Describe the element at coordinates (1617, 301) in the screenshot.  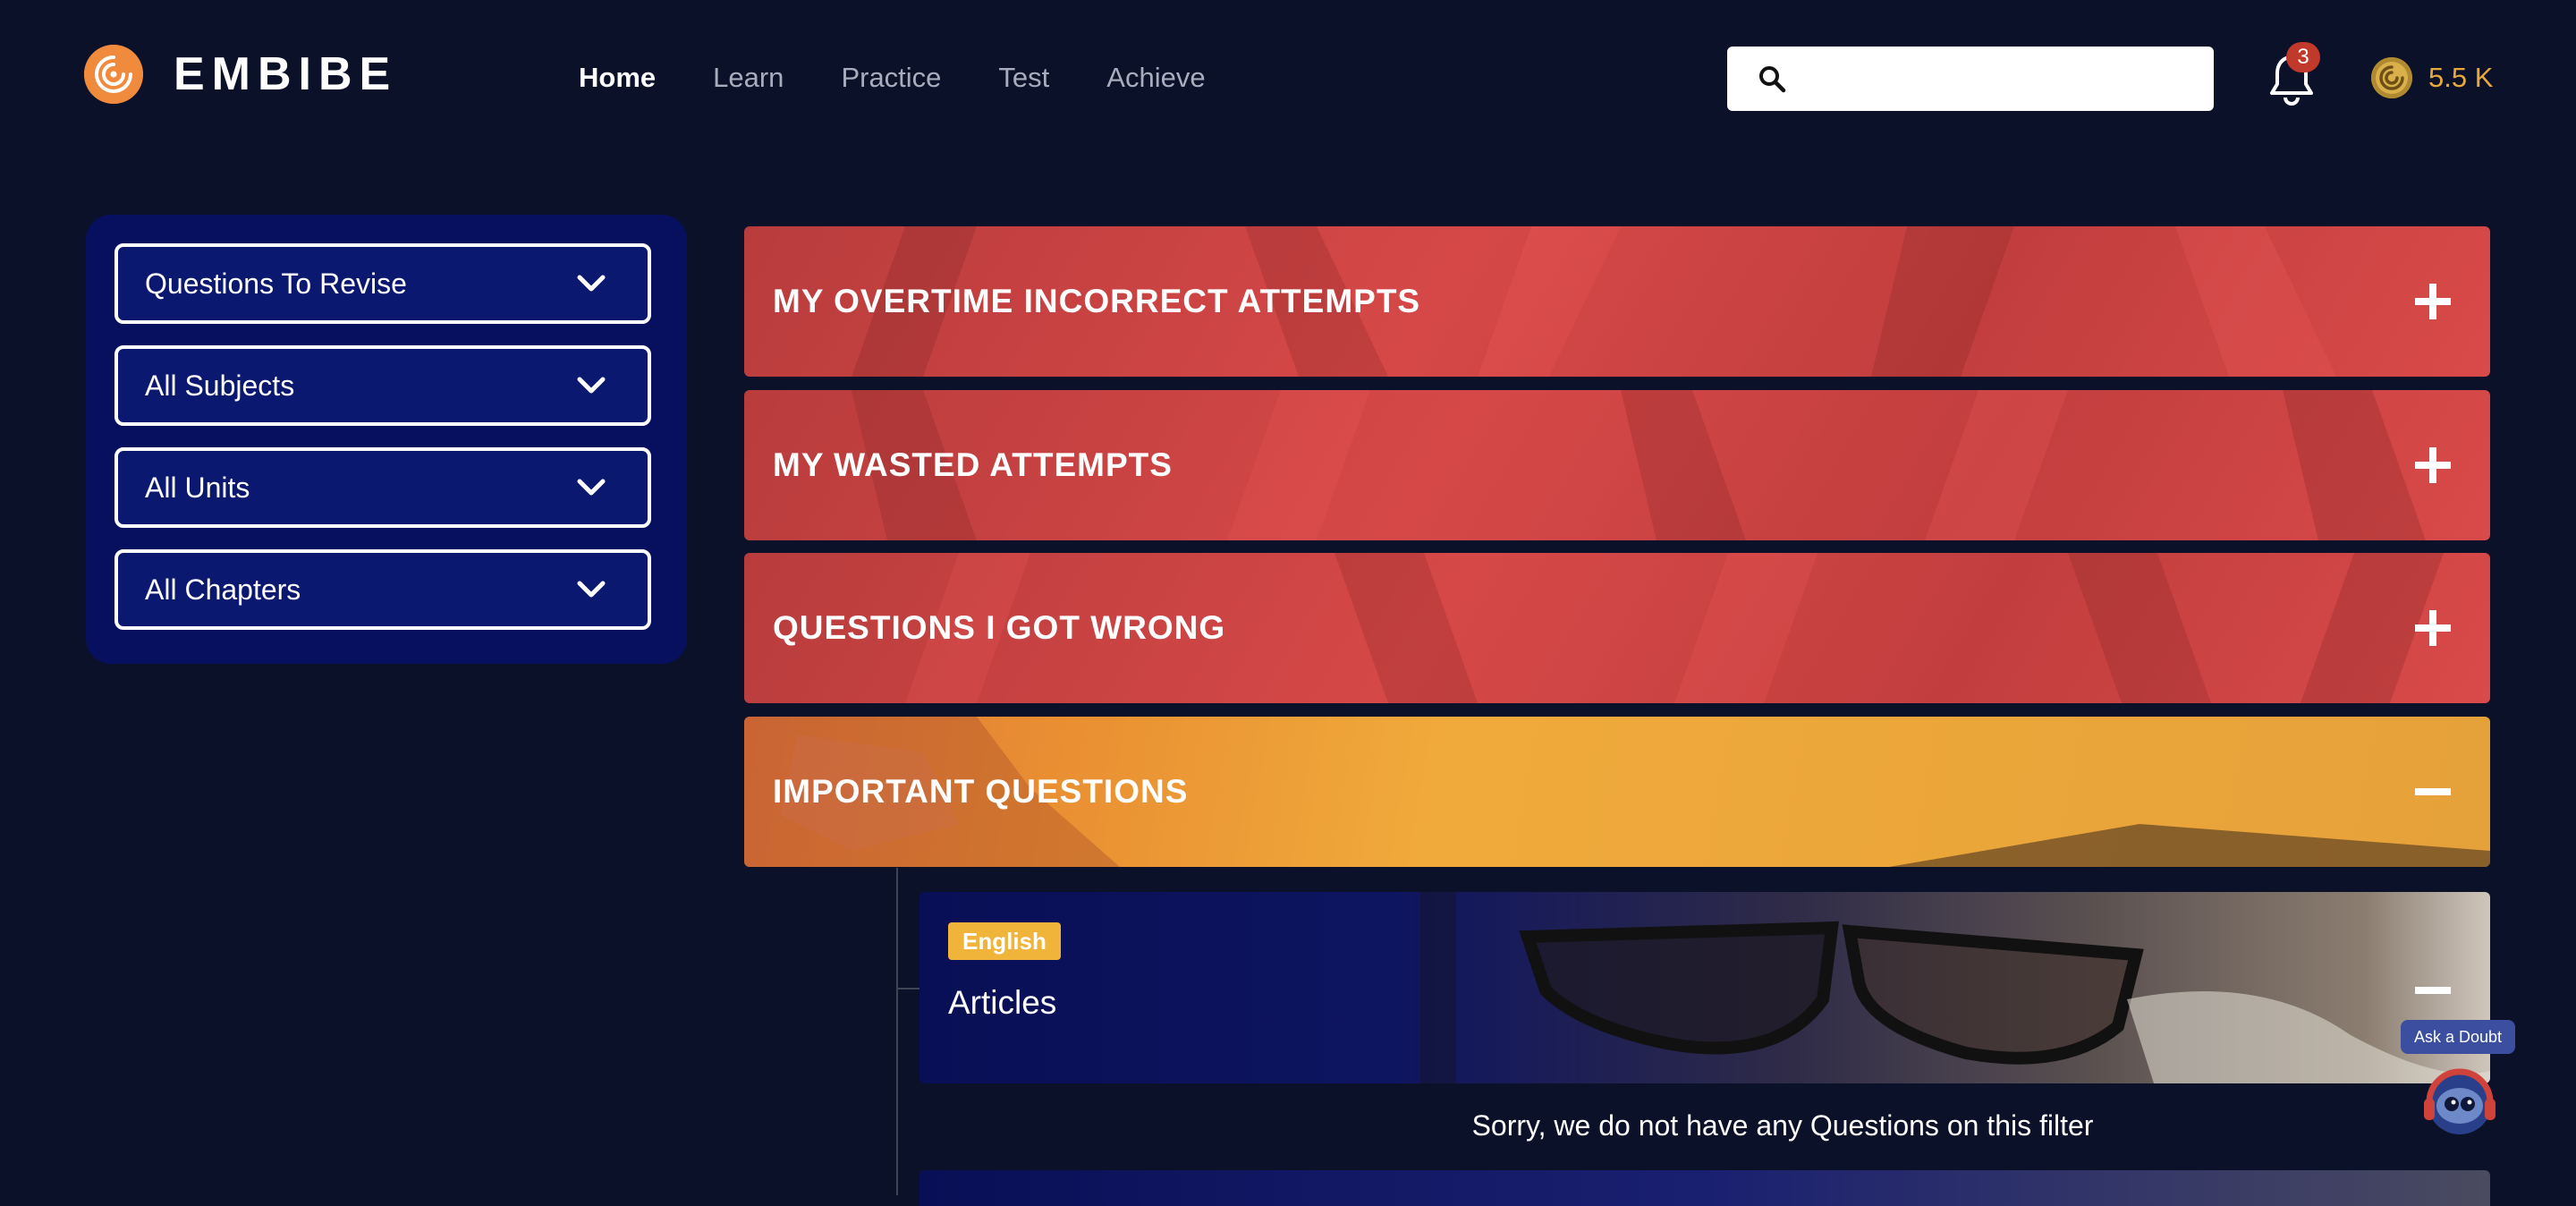
I see `section-overtime-incorrect: MY OVERTIME INCORRECT ATTEMPTS` at that location.